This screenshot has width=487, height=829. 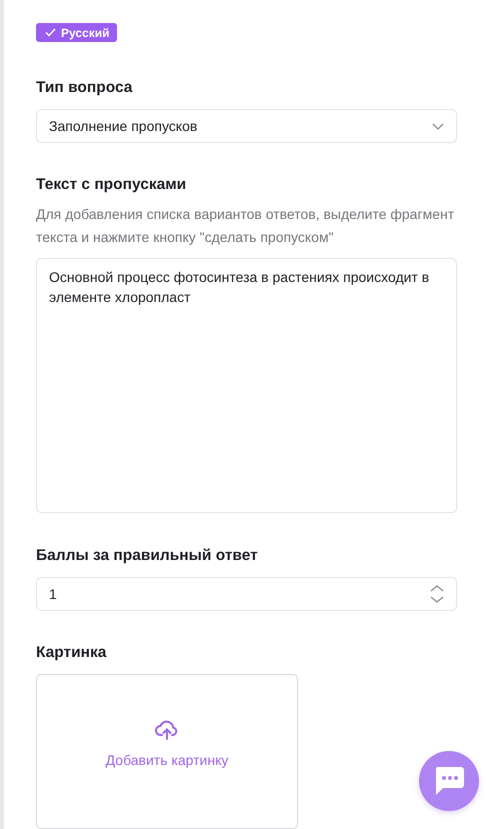 What do you see at coordinates (50, 33) in the screenshot?
I see `check-icon` at bounding box center [50, 33].